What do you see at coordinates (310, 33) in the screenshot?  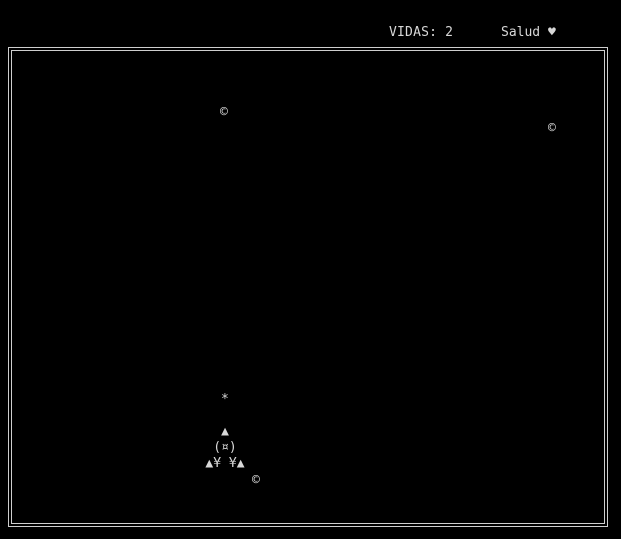 I see `hud-bar: VIDAS: 2 Salud ♥` at bounding box center [310, 33].